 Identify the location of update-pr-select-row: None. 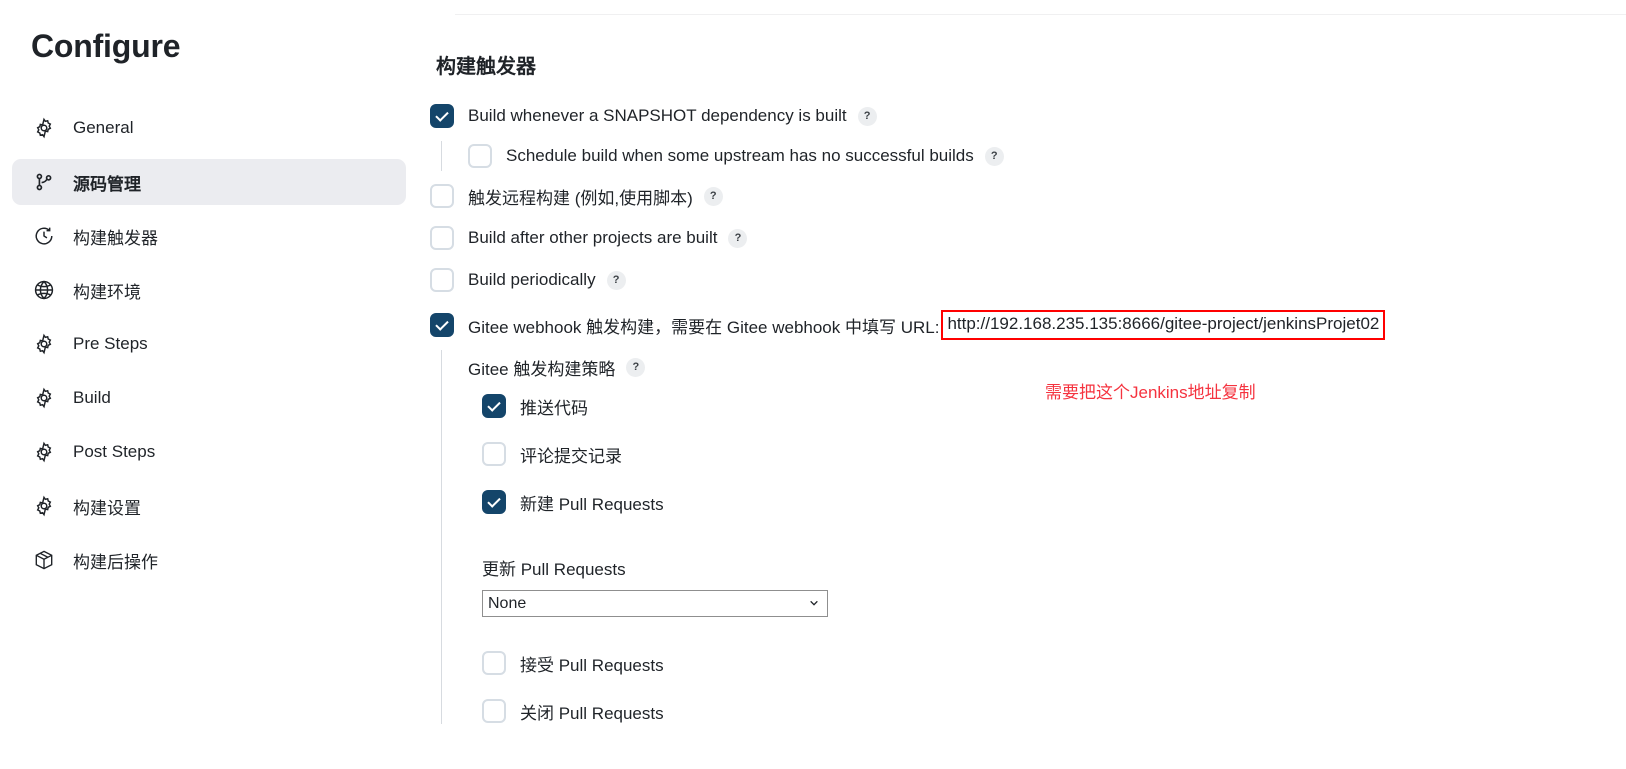
(1047, 603).